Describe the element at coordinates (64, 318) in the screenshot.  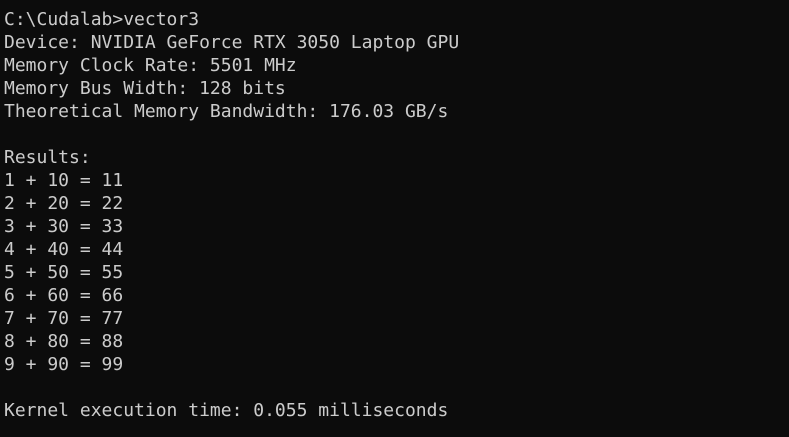
I see `result-line: 7 + 70 = 77` at that location.